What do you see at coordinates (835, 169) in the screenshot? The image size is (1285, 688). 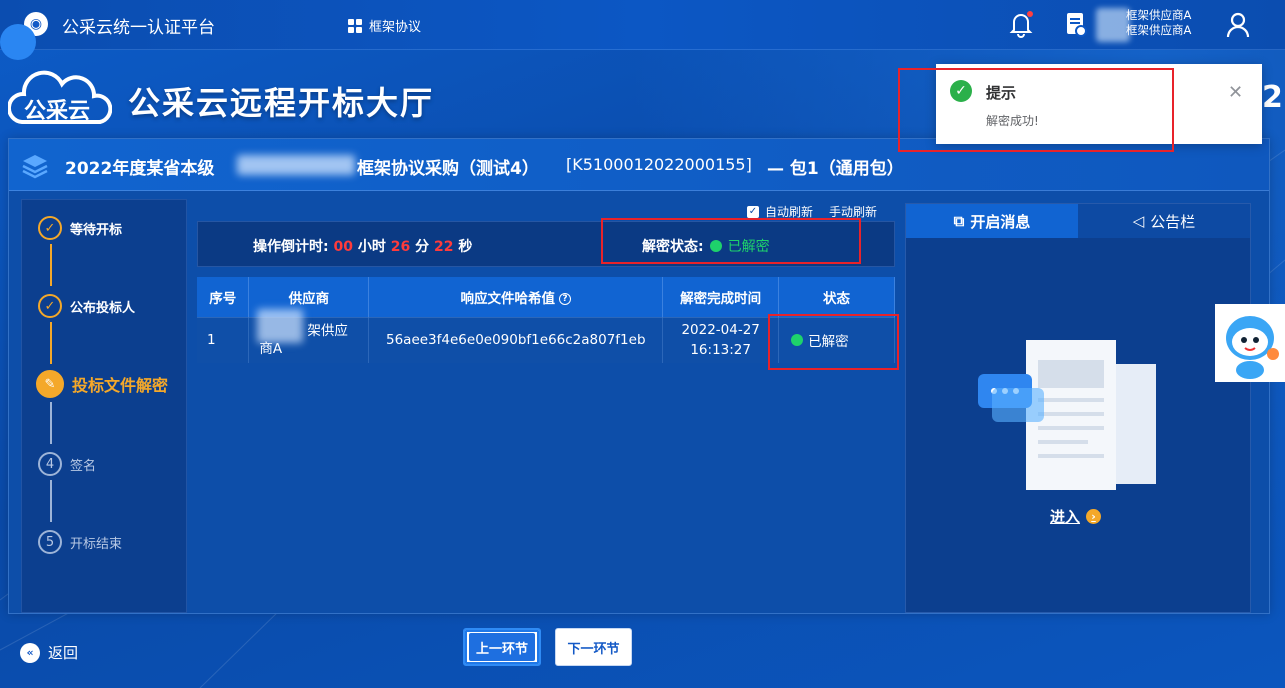 I see `project-package: — 包1（通用包）` at bounding box center [835, 169].